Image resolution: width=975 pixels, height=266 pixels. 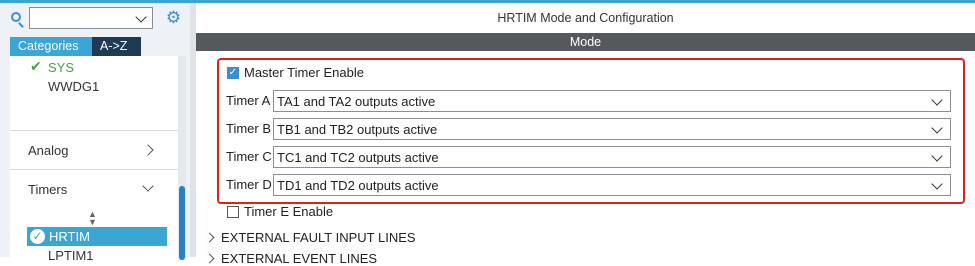 I want to click on expander-label: EXTERNAL FAULT INPUT LINES, so click(x=318, y=237).